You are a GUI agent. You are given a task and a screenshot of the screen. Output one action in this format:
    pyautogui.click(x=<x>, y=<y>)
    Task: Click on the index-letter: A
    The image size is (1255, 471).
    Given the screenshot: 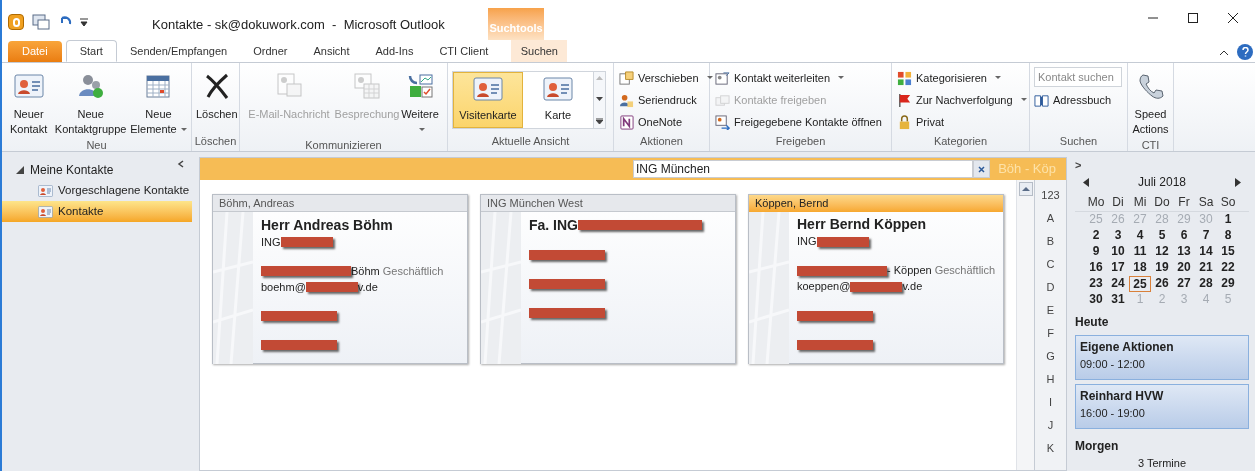 What is the action you would take?
    pyautogui.click(x=1050, y=218)
    